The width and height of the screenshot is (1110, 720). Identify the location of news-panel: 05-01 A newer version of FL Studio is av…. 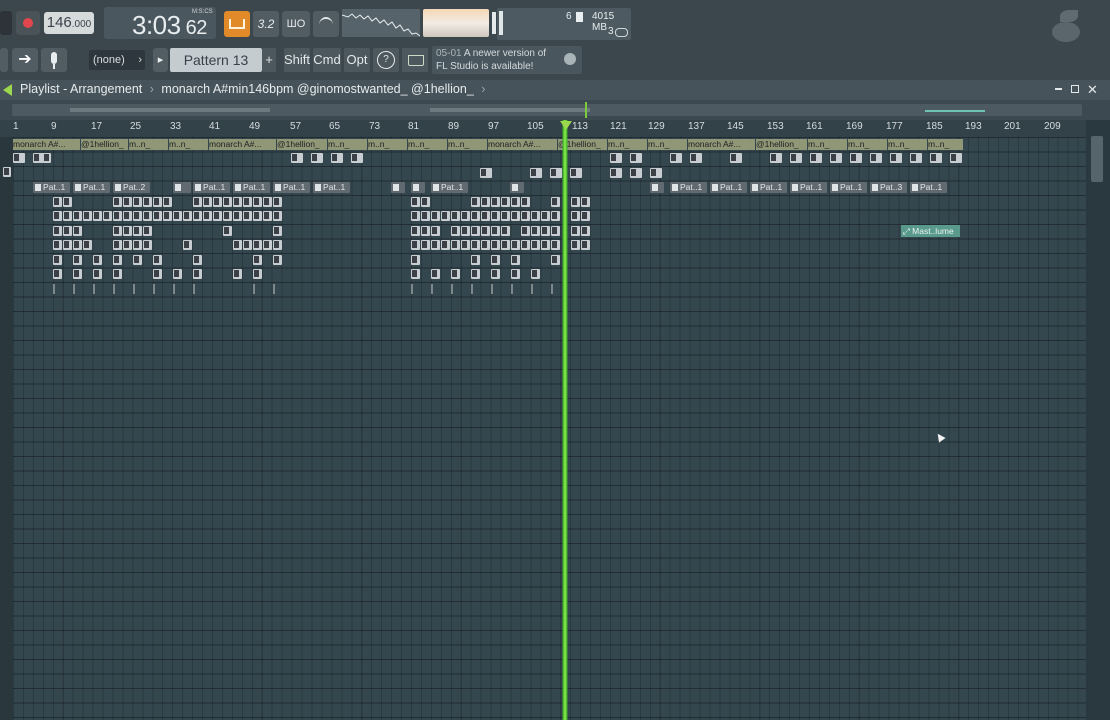
(507, 60).